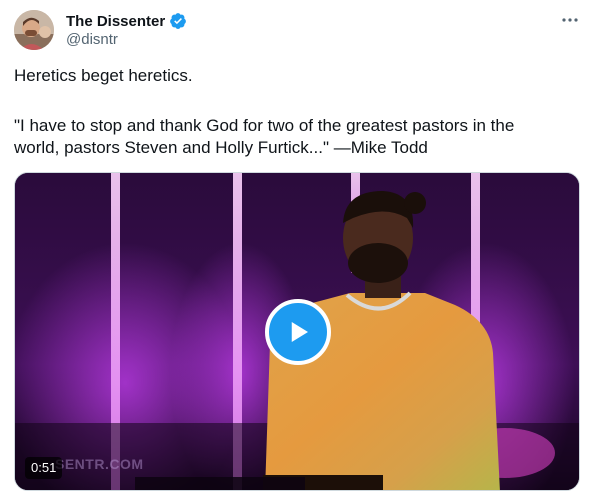 This screenshot has width=590, height=504. I want to click on play-icon, so click(299, 332).